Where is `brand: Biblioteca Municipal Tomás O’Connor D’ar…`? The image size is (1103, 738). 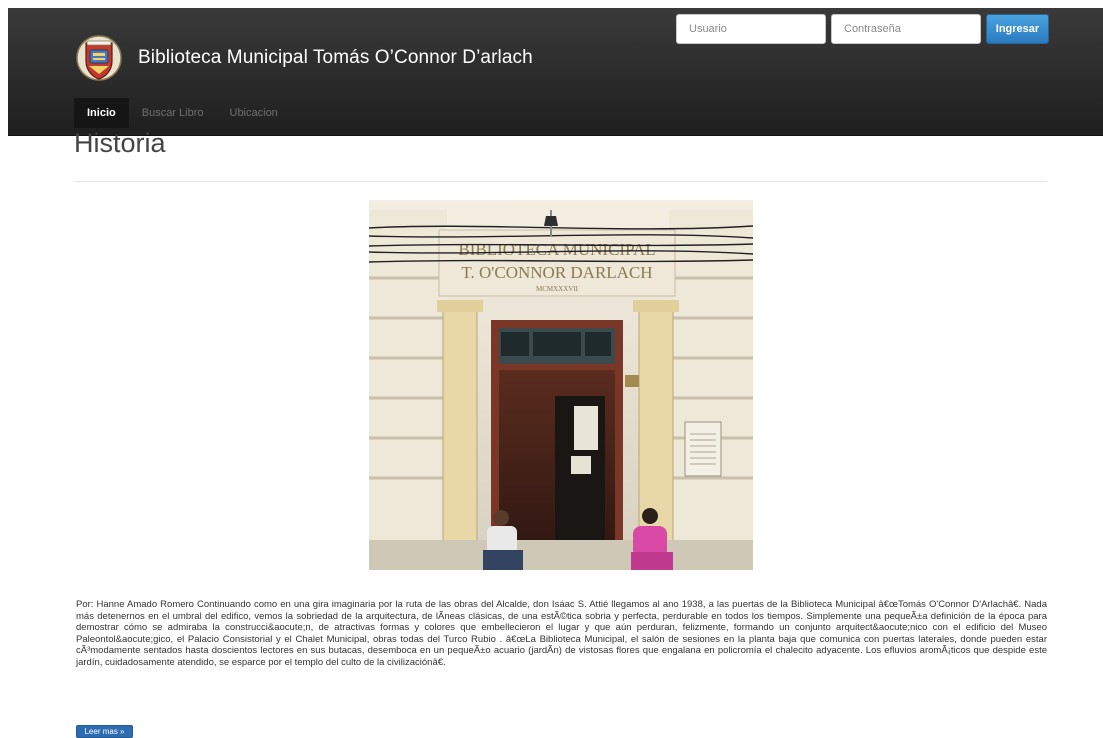 brand: Biblioteca Municipal Tomás O’Connor D’ar… is located at coordinates (304, 58).